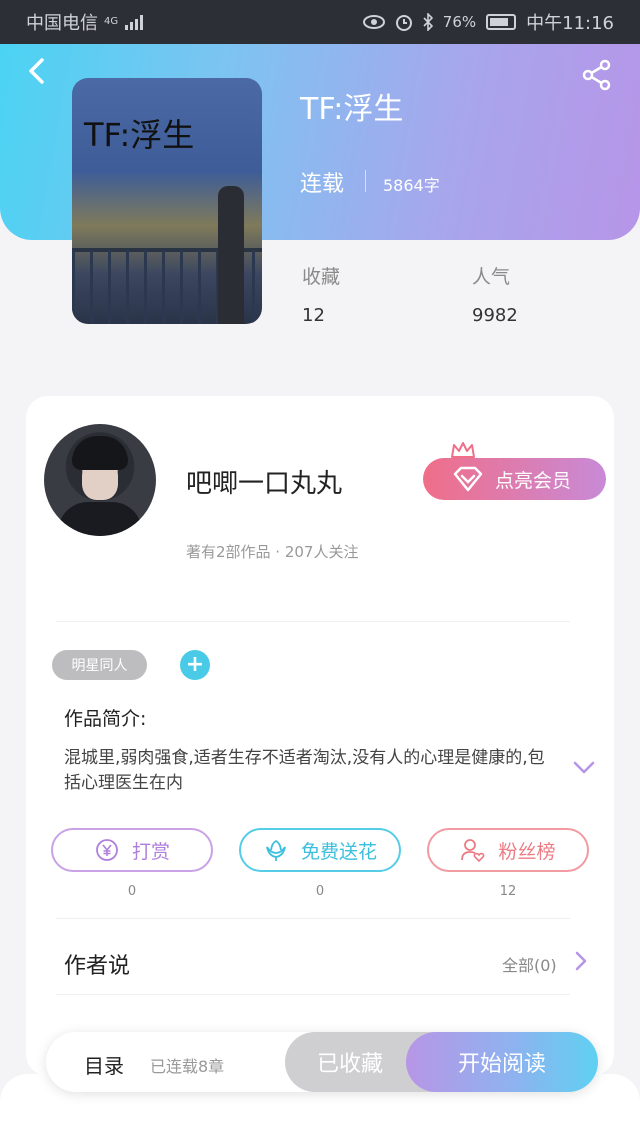 This screenshot has width=640, height=1138. What do you see at coordinates (97, 966) in the screenshot?
I see `author-note-label: 作者说` at bounding box center [97, 966].